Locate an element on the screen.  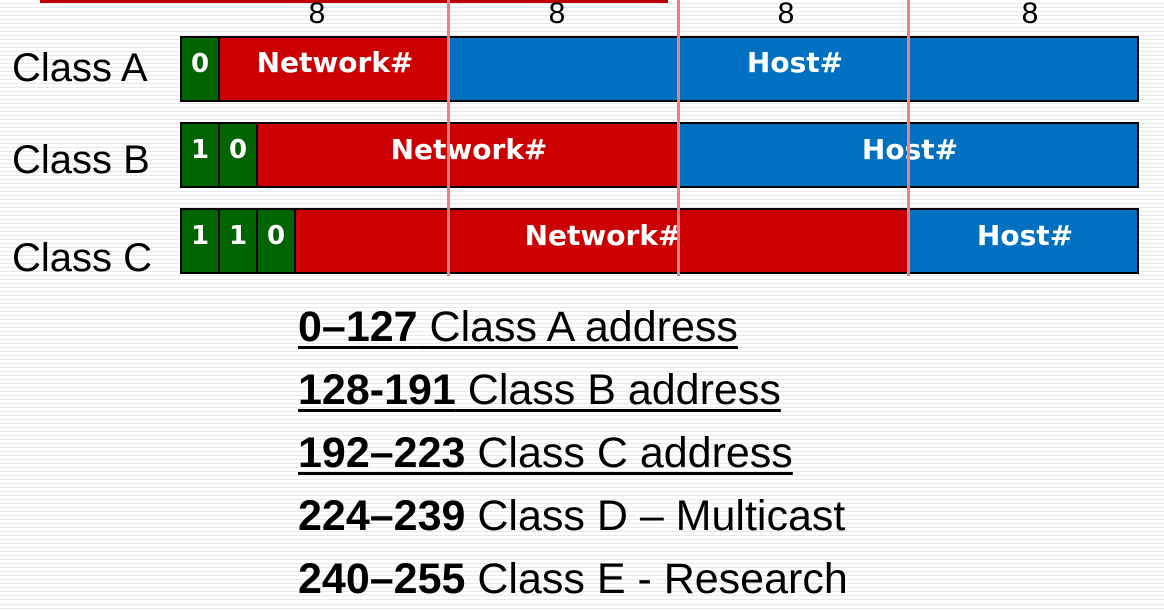
octet-label-3: 8 is located at coordinates (786, 15).